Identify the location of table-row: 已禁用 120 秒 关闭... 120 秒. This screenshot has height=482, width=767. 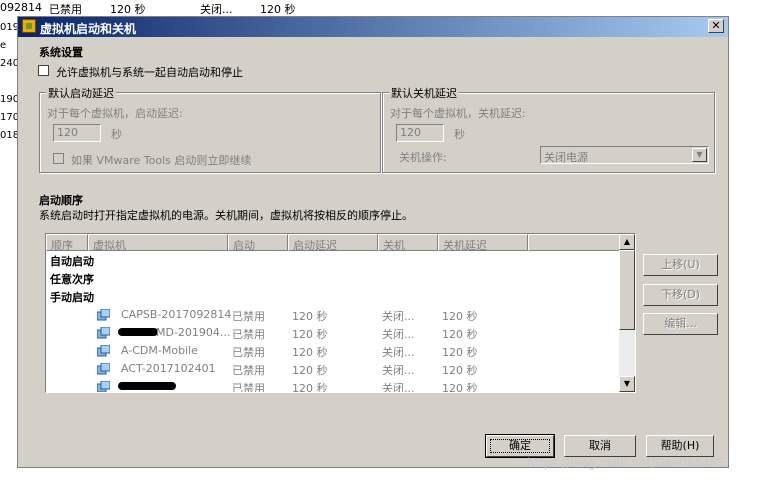
(333, 385).